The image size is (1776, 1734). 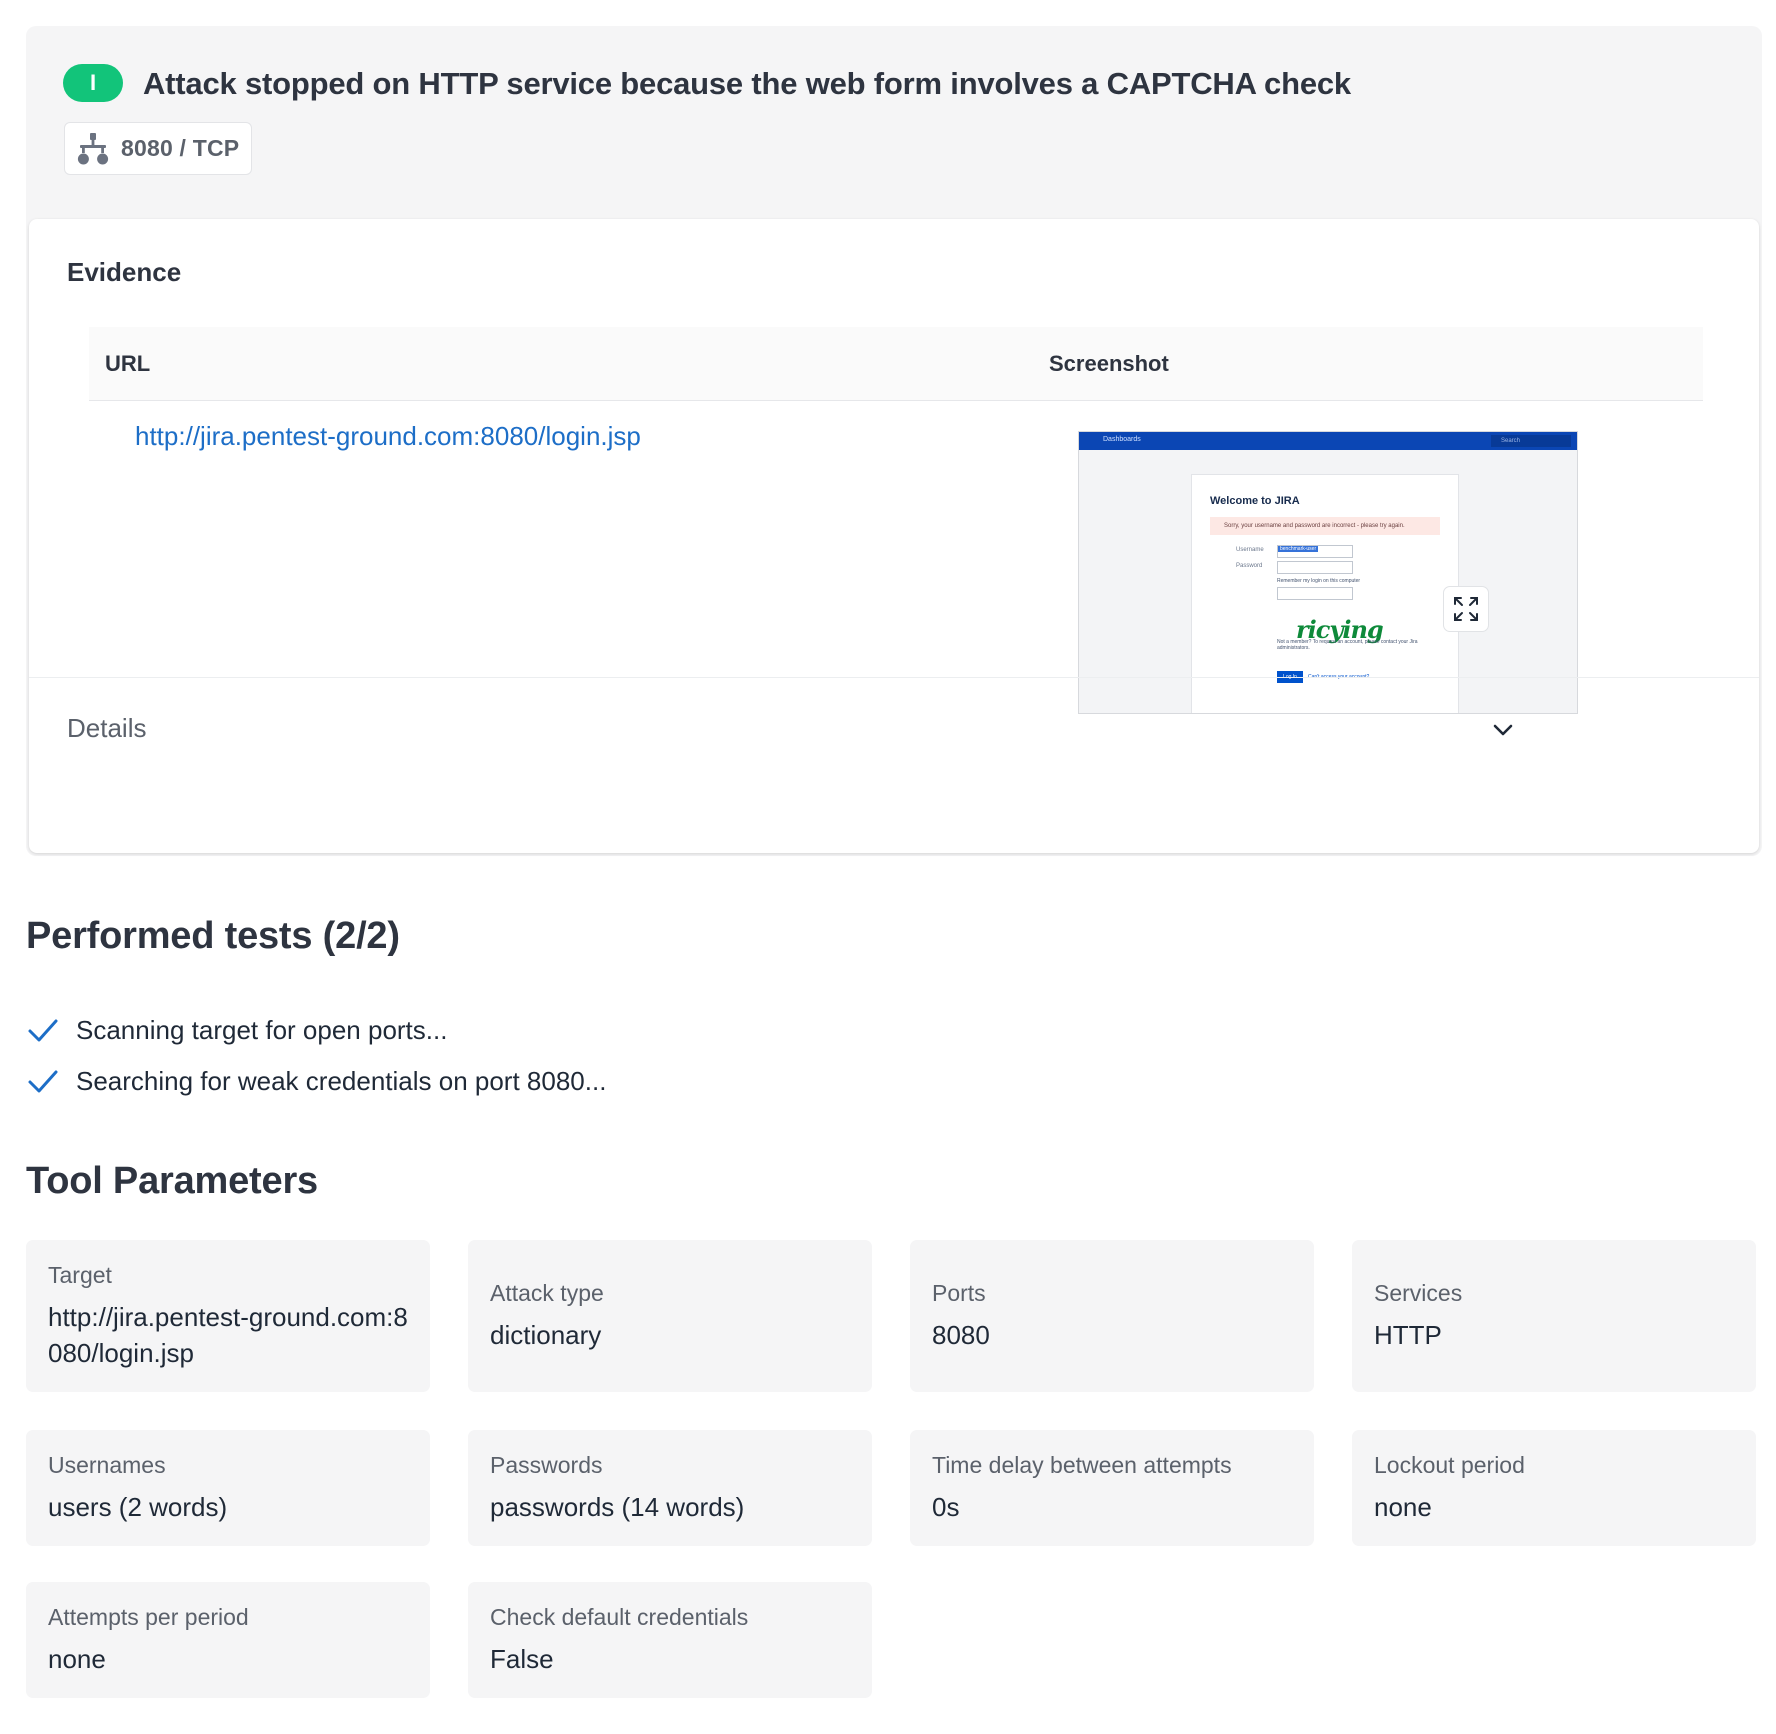 I want to click on screenshot-welcome: Welcome to JIRA, so click(x=1255, y=501).